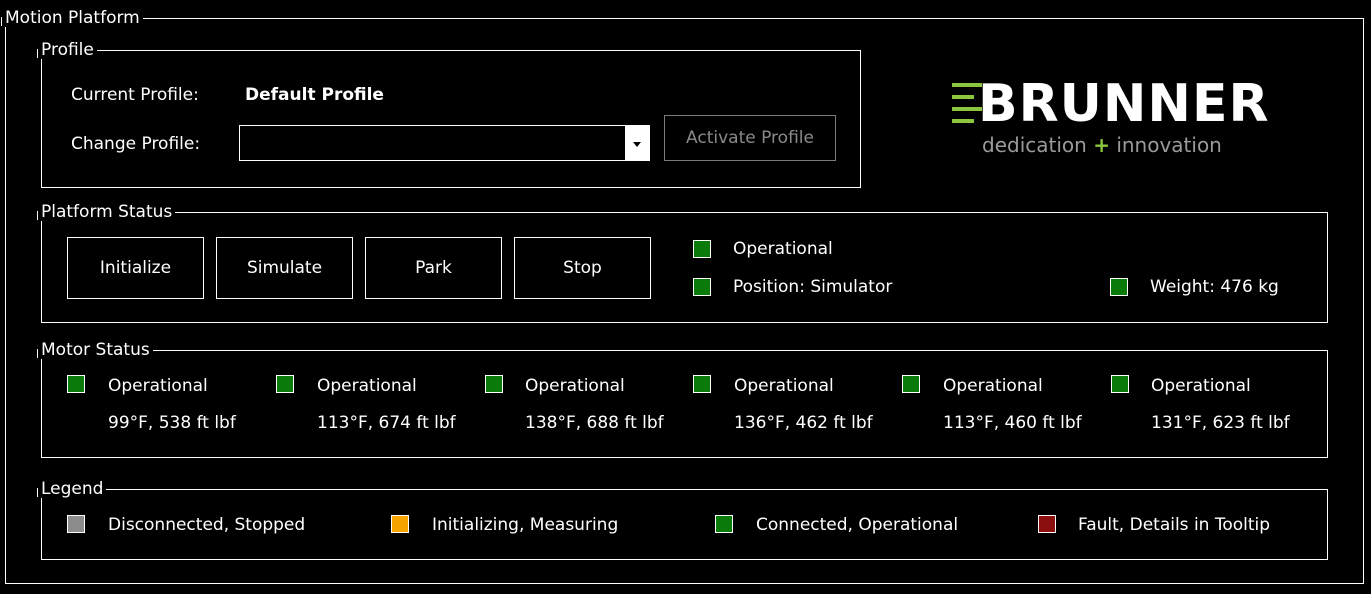 This screenshot has height=594, width=1371. Describe the element at coordinates (386, 423) in the screenshot. I see `motor-2-reading: 113°F, 674 ft lbf` at that location.